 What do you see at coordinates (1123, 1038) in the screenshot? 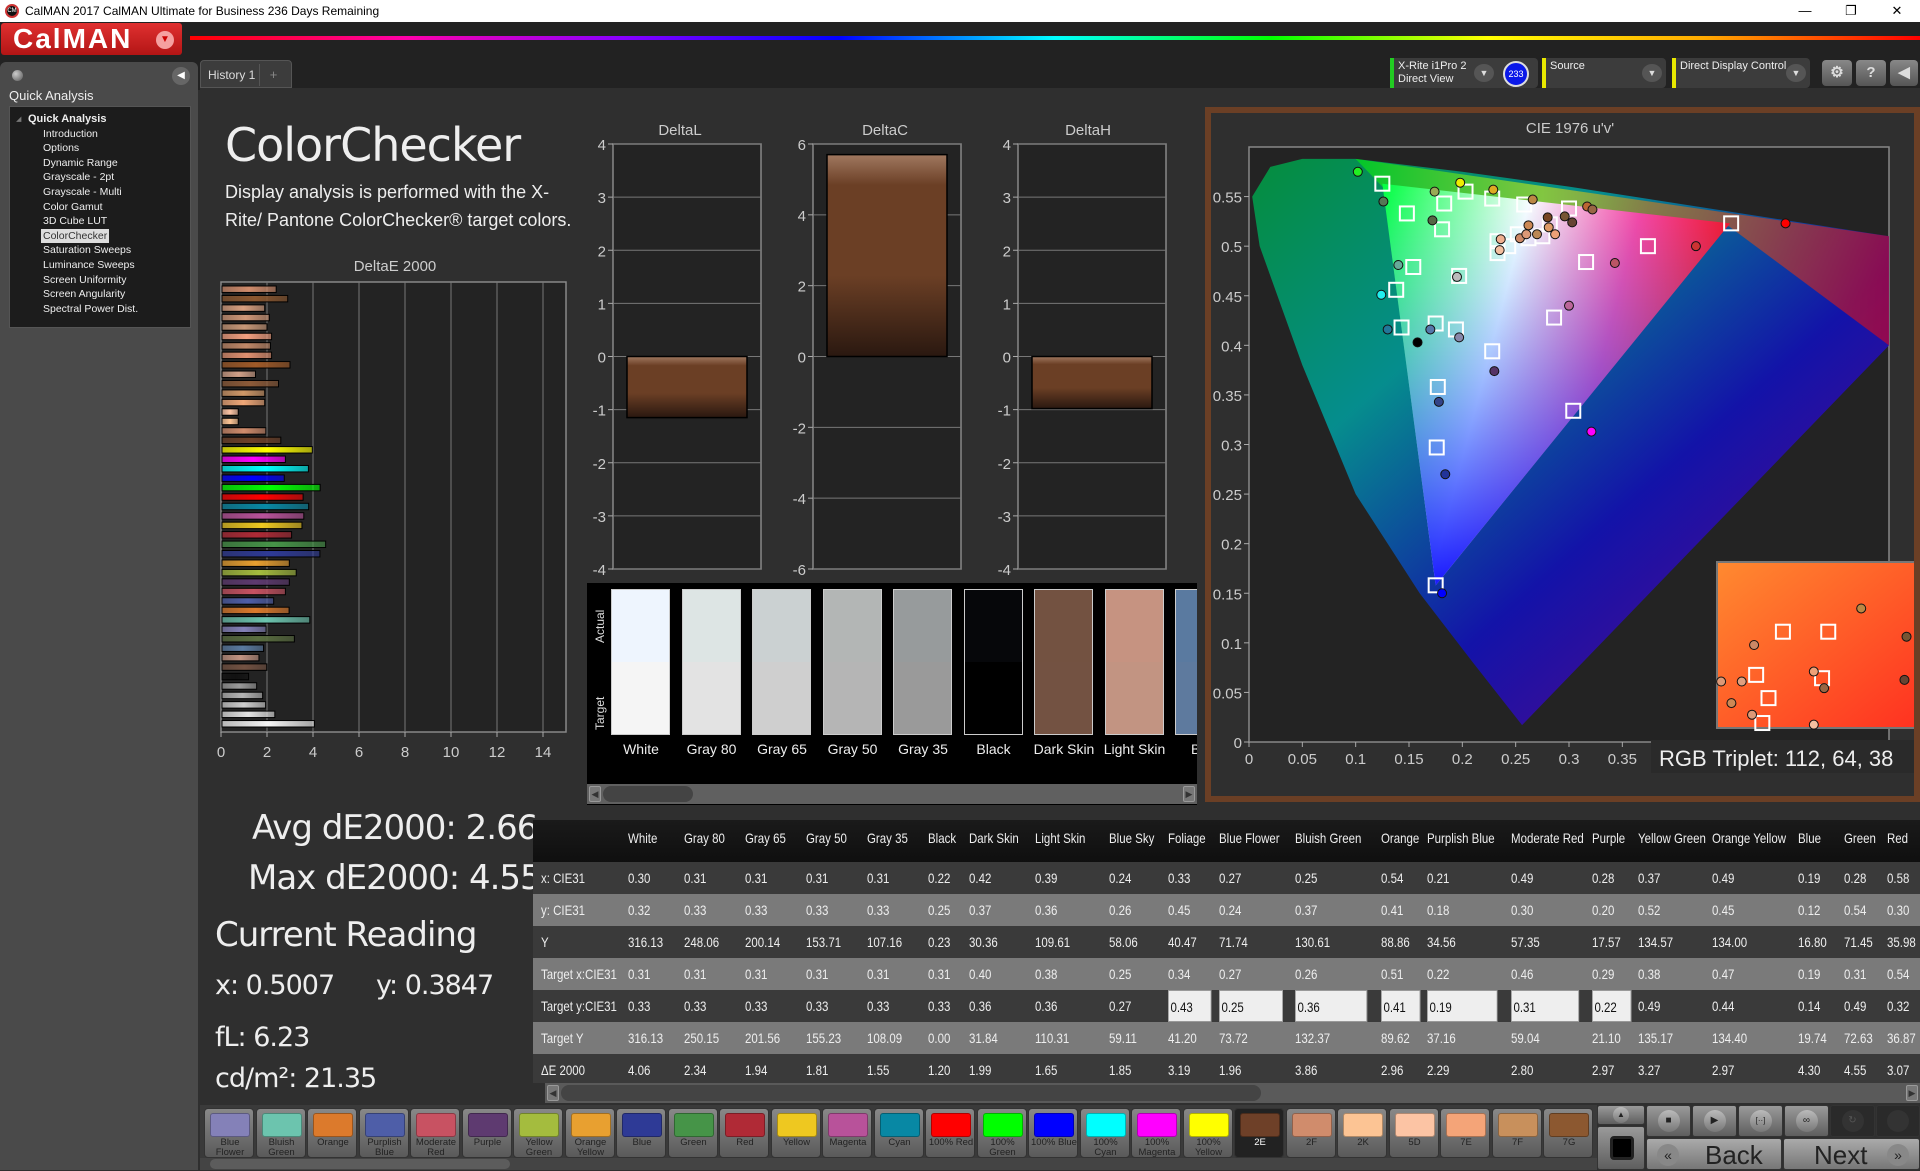
I see `table-cell: 59.11` at bounding box center [1123, 1038].